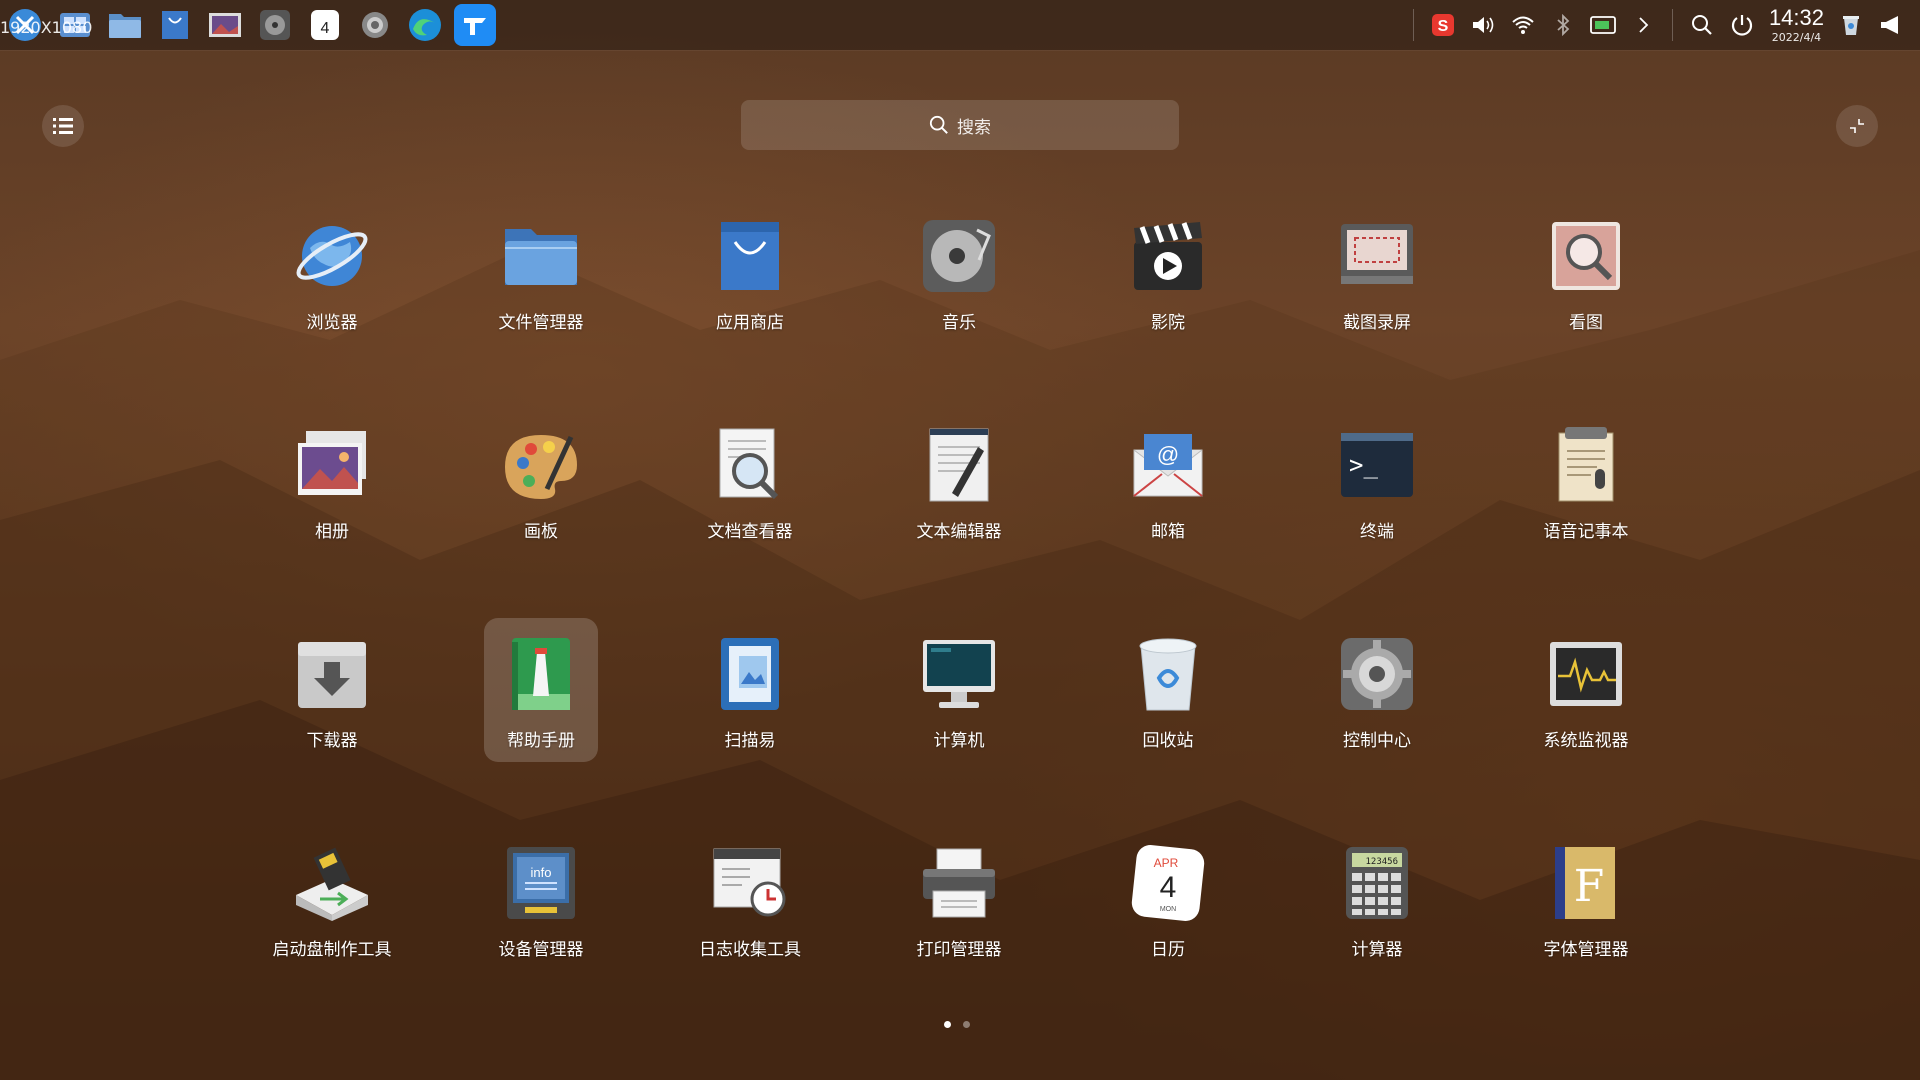 This screenshot has height=1080, width=1920. I want to click on mail-at-text: @, so click(1168, 454).